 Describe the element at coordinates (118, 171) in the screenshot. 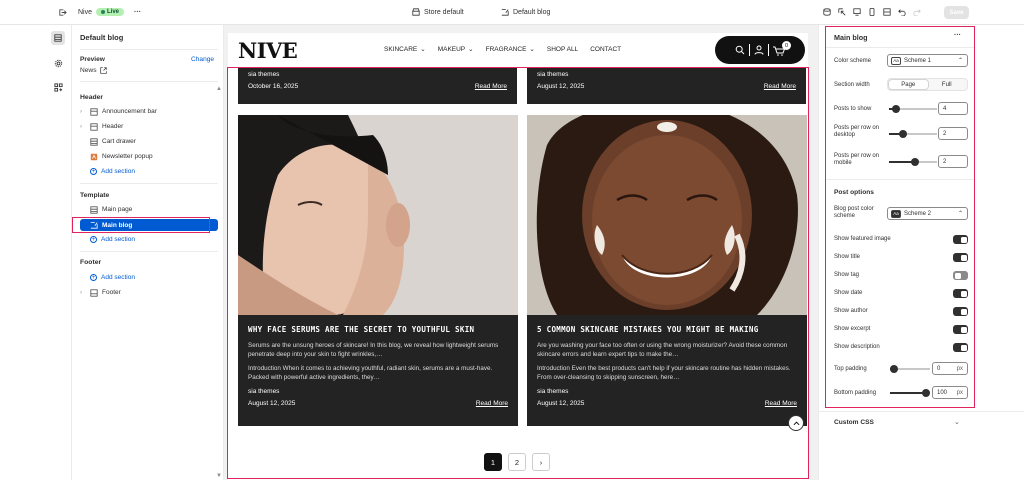

I see `add-section-label: Add section` at that location.